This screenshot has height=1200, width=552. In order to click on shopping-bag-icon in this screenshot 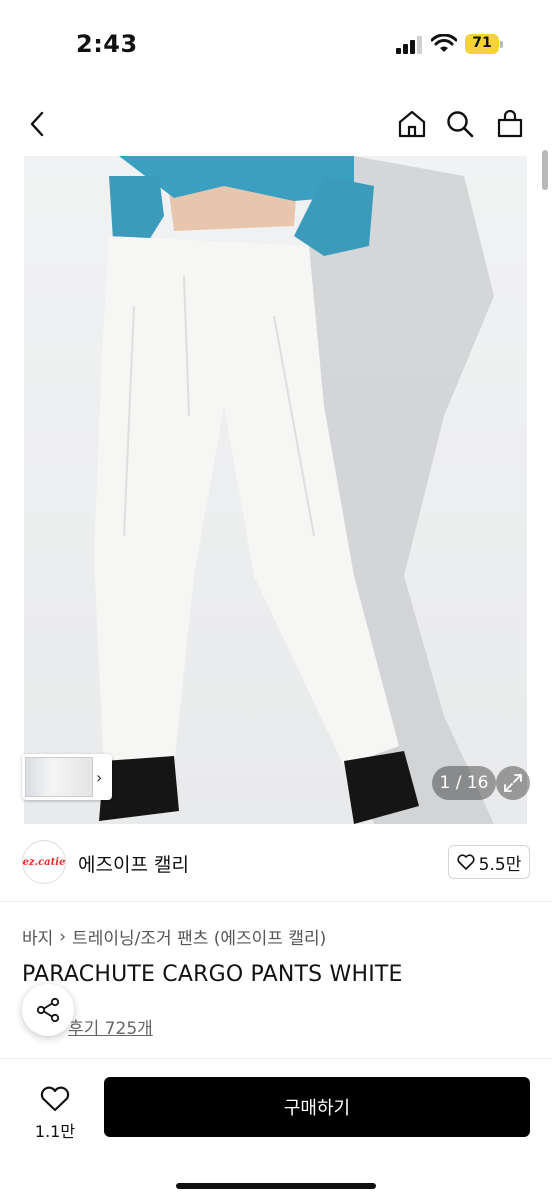, I will do `click(510, 123)`.